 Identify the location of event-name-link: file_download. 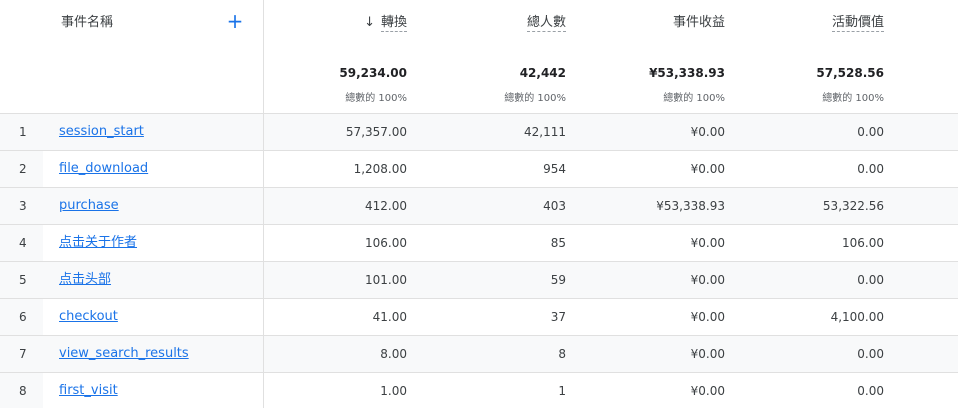
(103, 169).